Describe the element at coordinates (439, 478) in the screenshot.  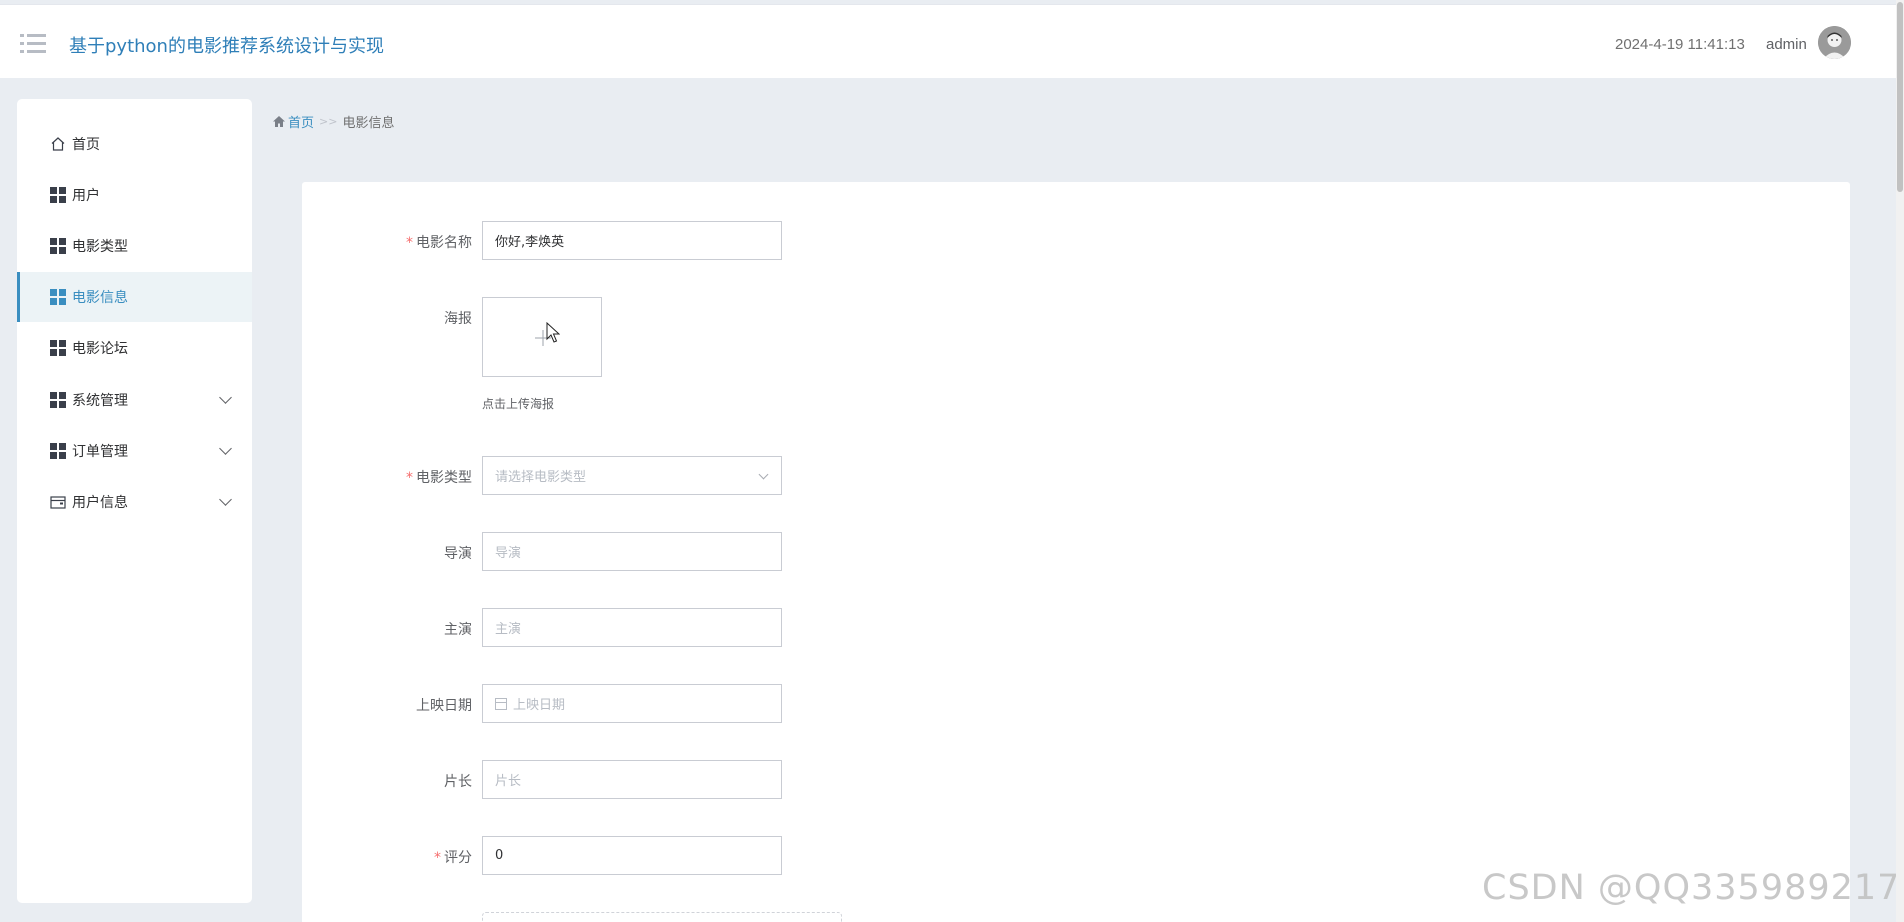
I see `movie-type-label: * 电影类型` at that location.